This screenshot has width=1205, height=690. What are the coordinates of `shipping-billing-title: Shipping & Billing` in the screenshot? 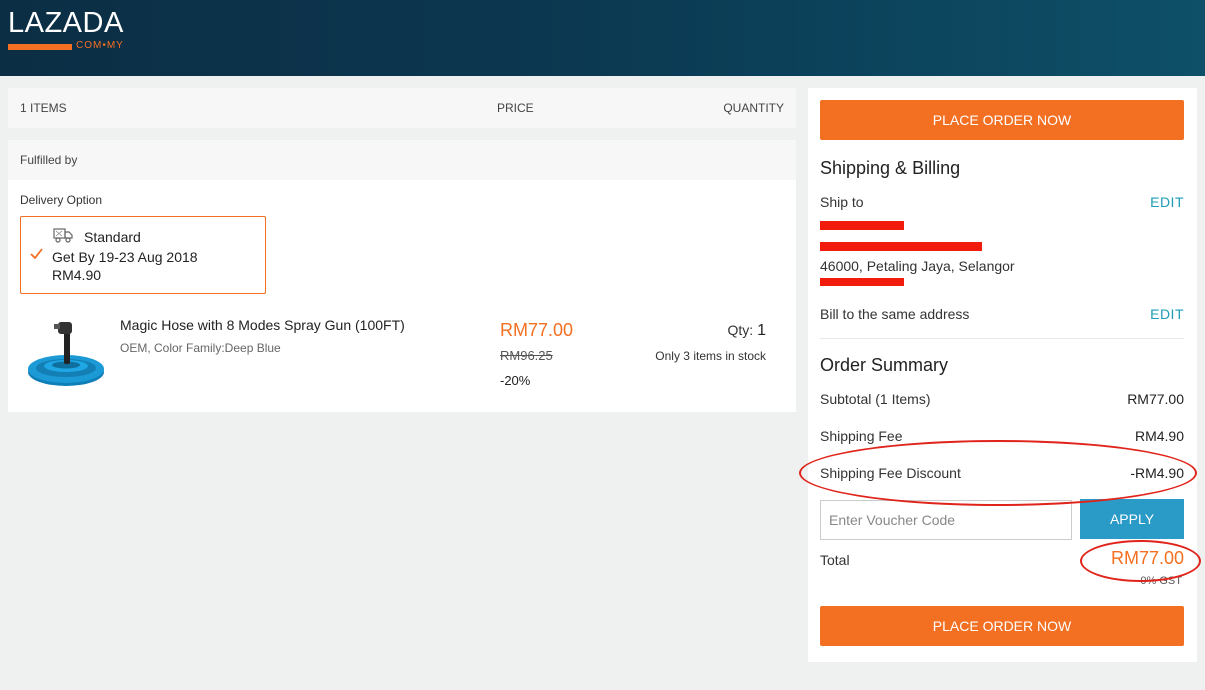 It's located at (890, 168).